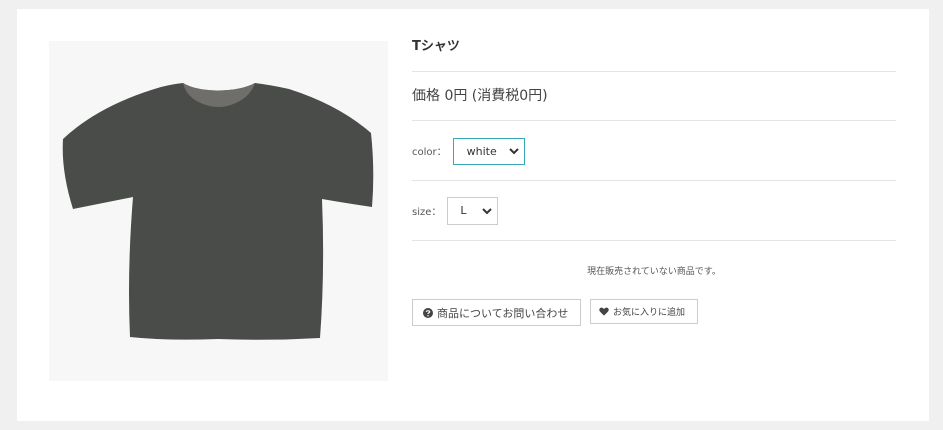  Describe the element at coordinates (654, 272) in the screenshot. I see `not-for-sale-notice: 現在販売されていない商品です。` at that location.